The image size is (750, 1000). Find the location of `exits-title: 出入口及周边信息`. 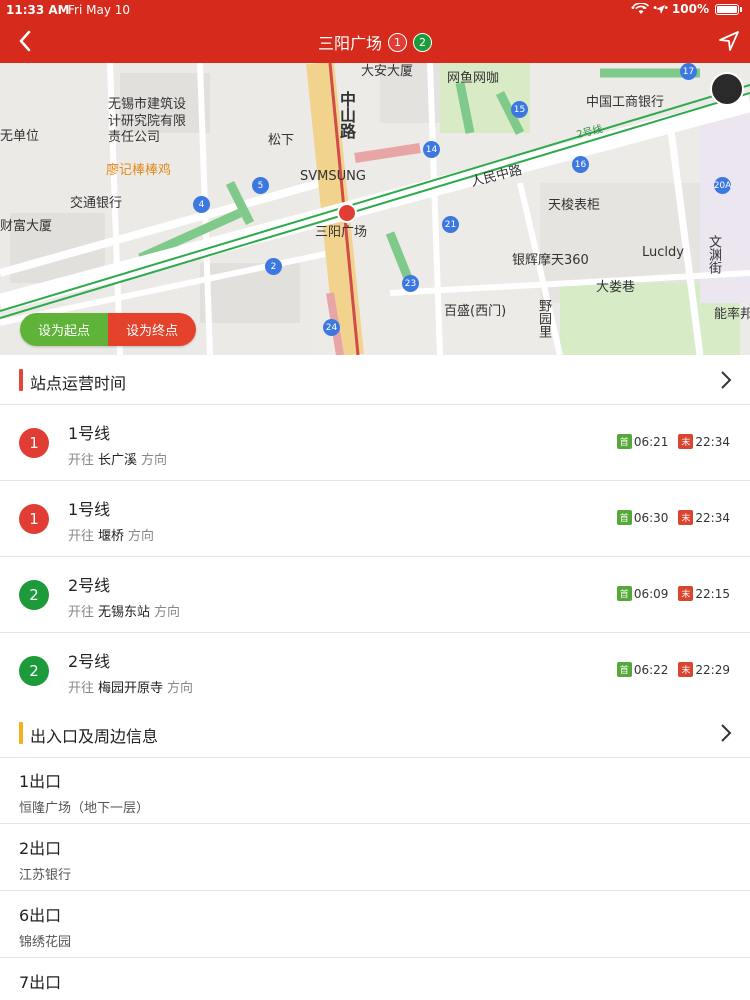

exits-title: 出入口及周边信息 is located at coordinates (94, 736).